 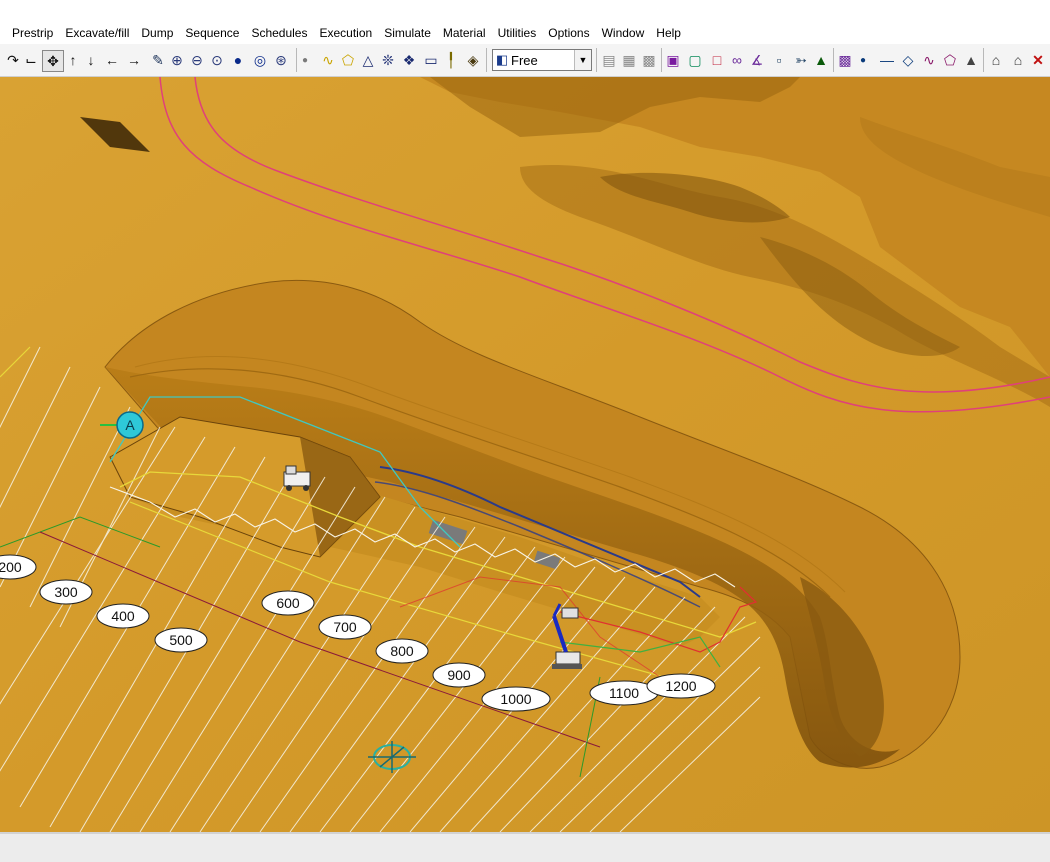 What do you see at coordinates (217, 60) in the screenshot?
I see `zoom-window-icon: ⊙` at bounding box center [217, 60].